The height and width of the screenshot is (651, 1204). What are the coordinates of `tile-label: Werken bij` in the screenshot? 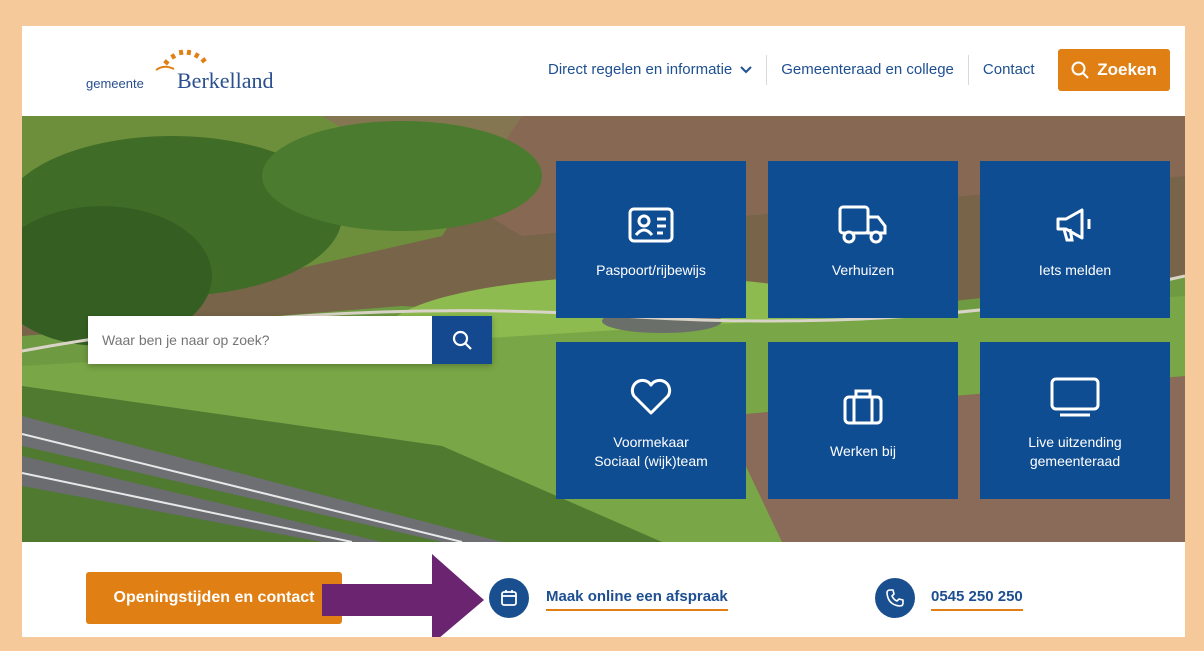 It's located at (863, 451).